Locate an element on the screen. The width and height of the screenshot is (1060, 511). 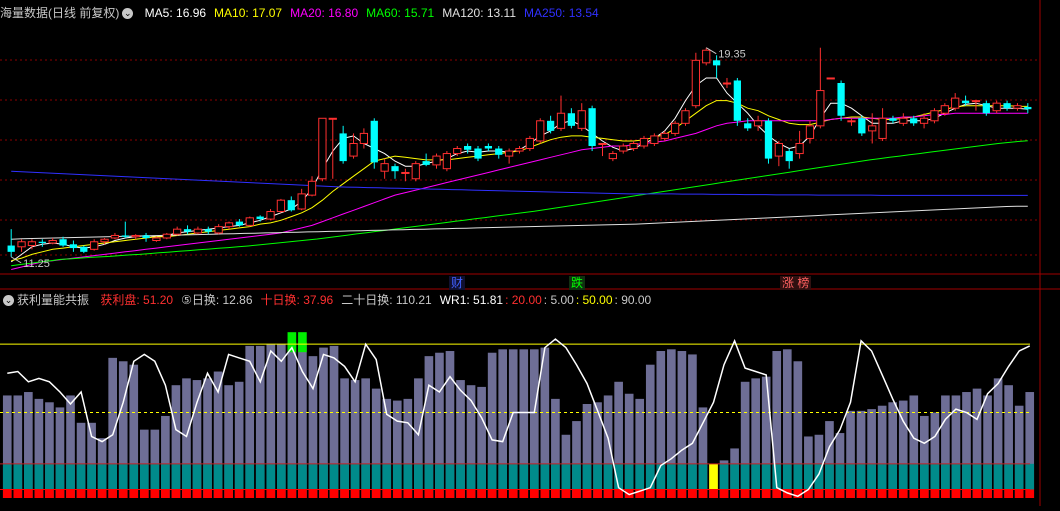
event-marker-finance: 财 is located at coordinates (457, 283).